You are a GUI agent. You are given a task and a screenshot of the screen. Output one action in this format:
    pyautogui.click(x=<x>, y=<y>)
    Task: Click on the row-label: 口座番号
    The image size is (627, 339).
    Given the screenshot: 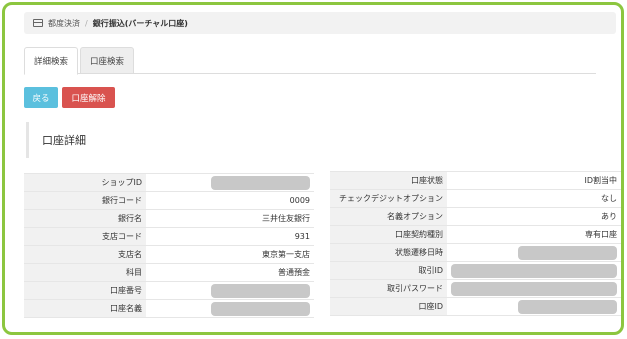 What is the action you would take?
    pyautogui.click(x=85, y=290)
    